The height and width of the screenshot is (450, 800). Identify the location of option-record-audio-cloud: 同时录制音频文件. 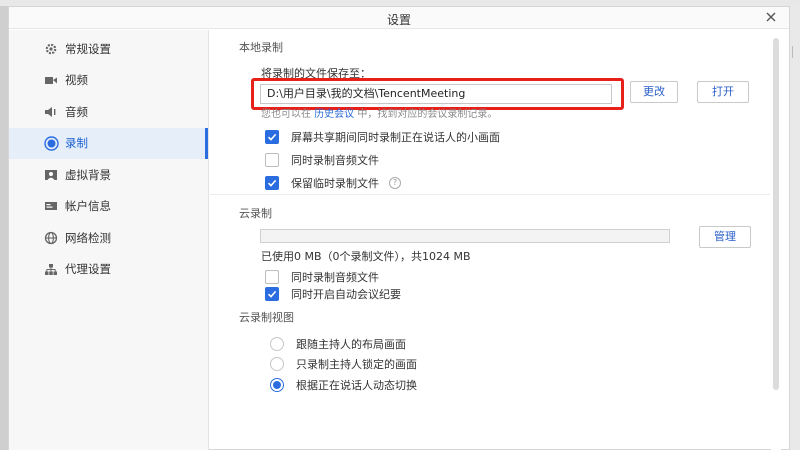
(322, 277).